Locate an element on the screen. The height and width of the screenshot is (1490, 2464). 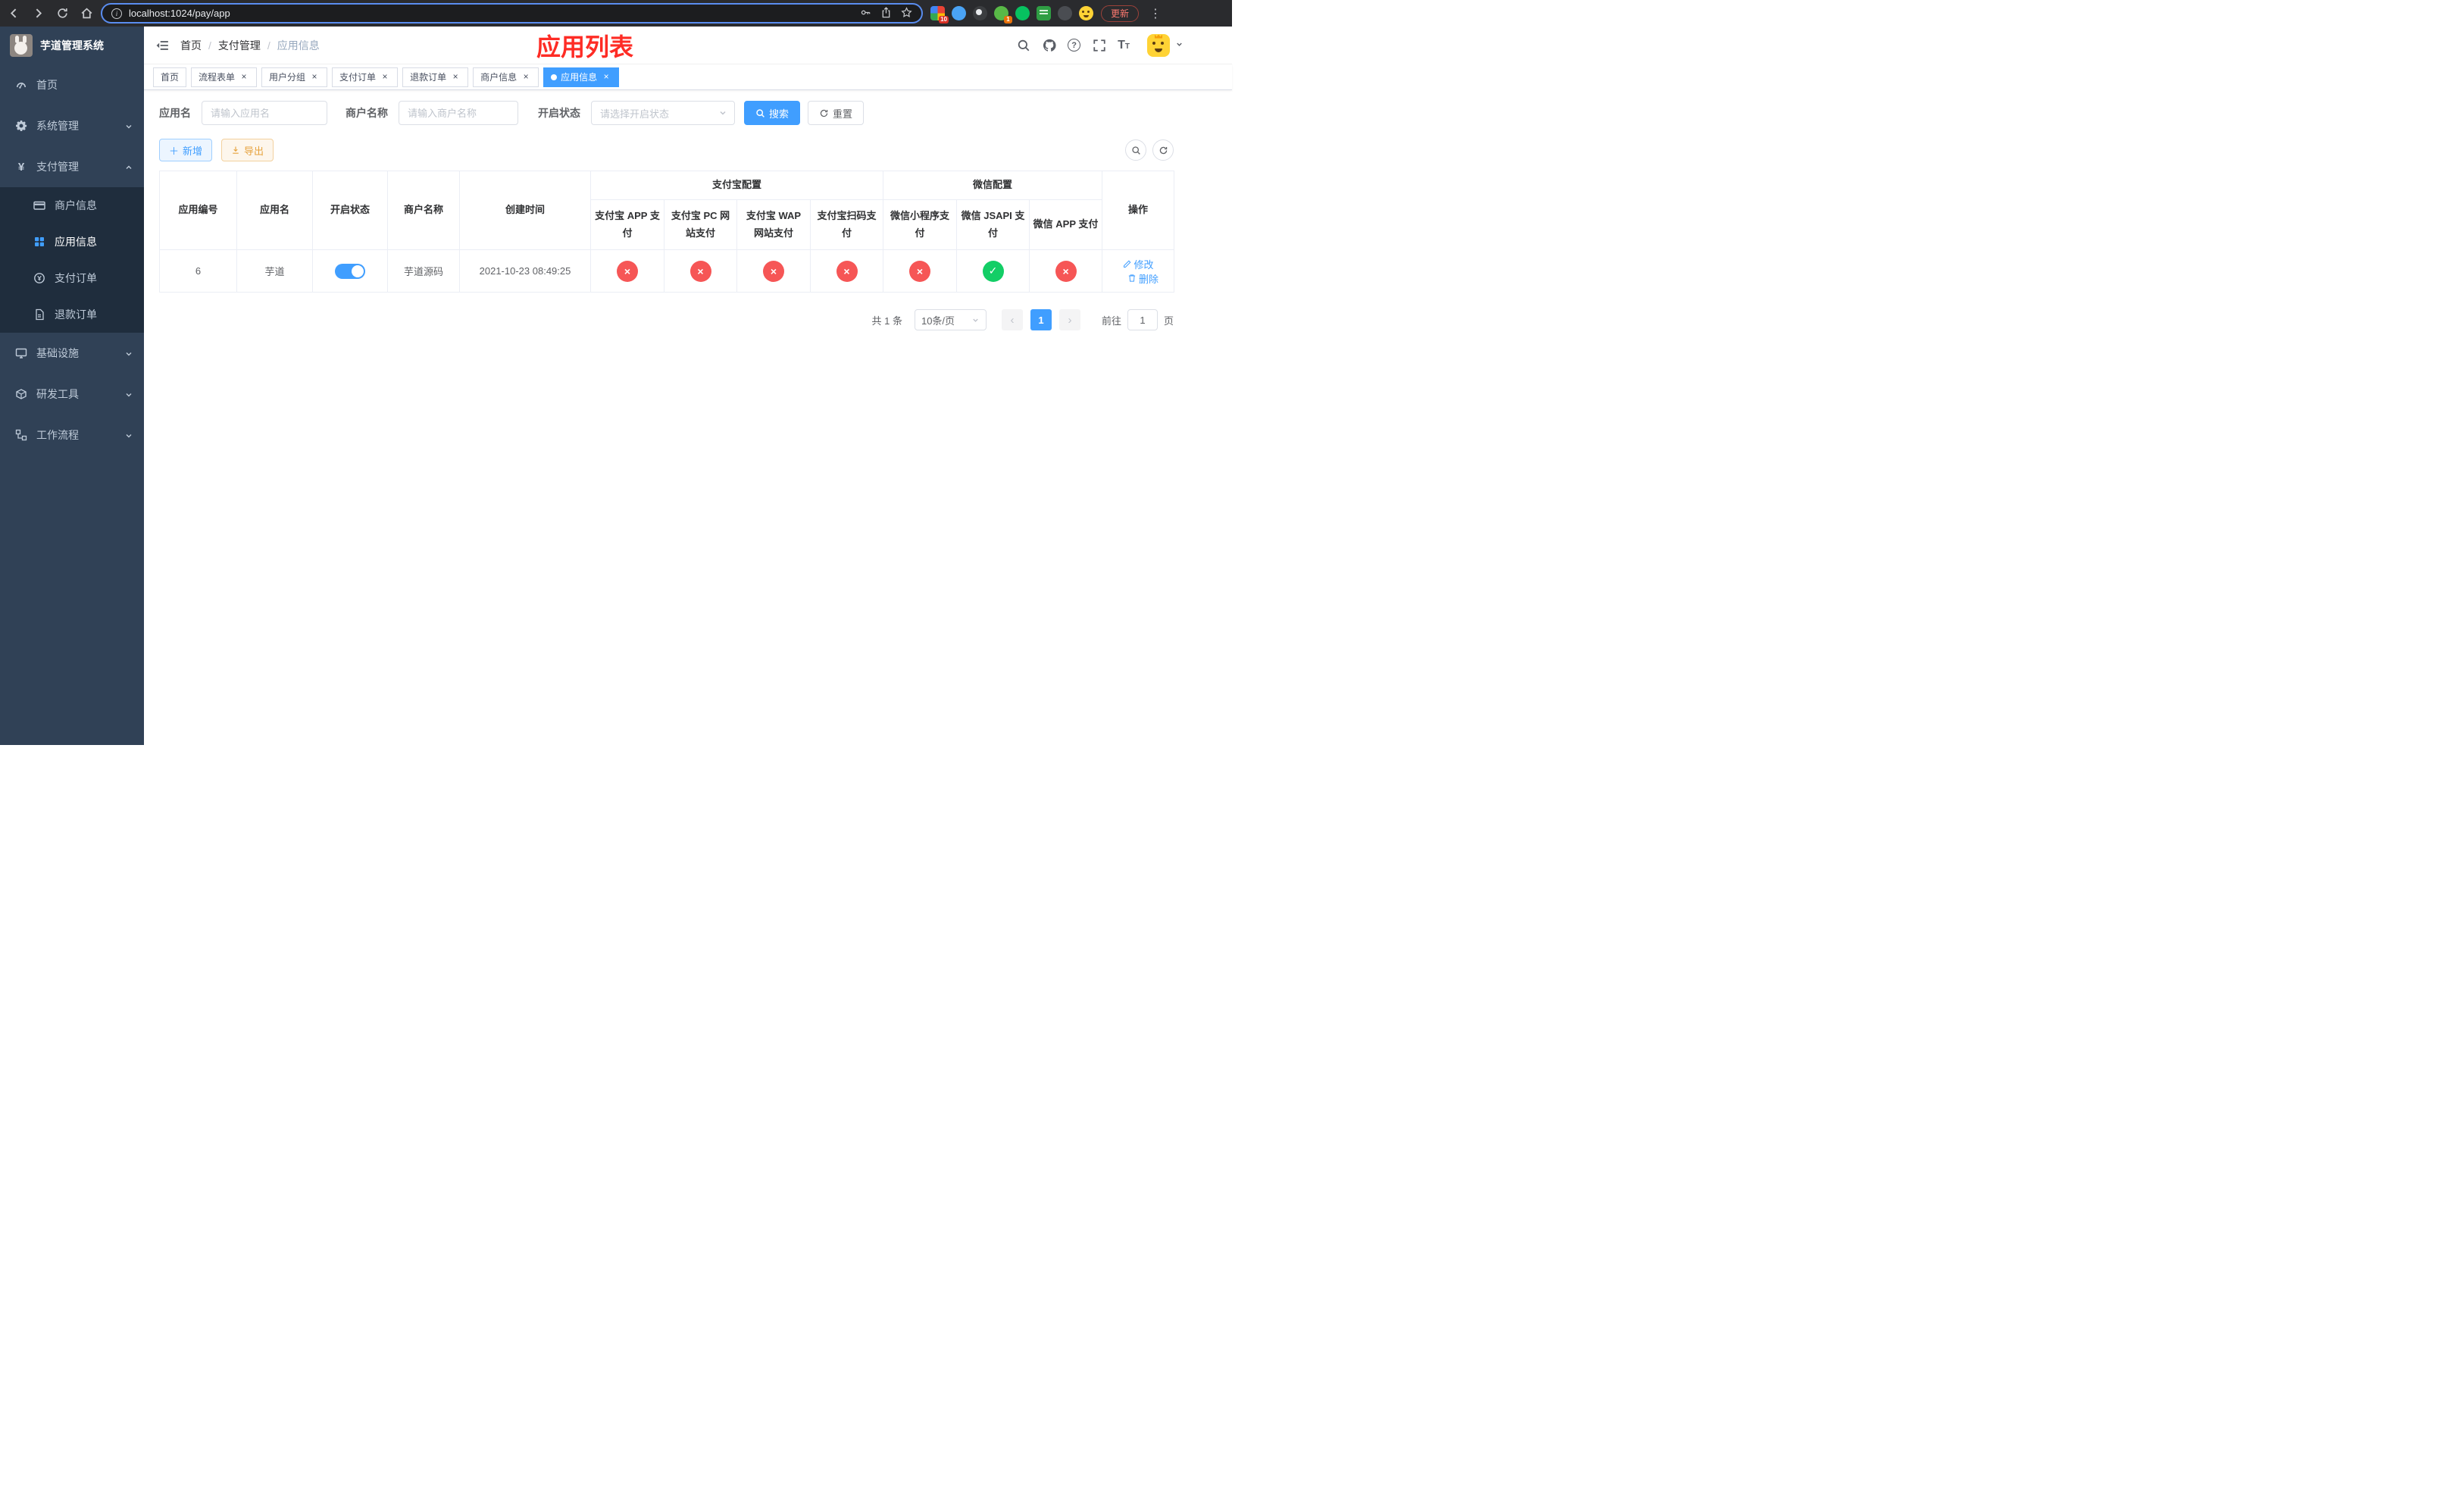
delete-link: 删除 is located at coordinates (1143, 279).